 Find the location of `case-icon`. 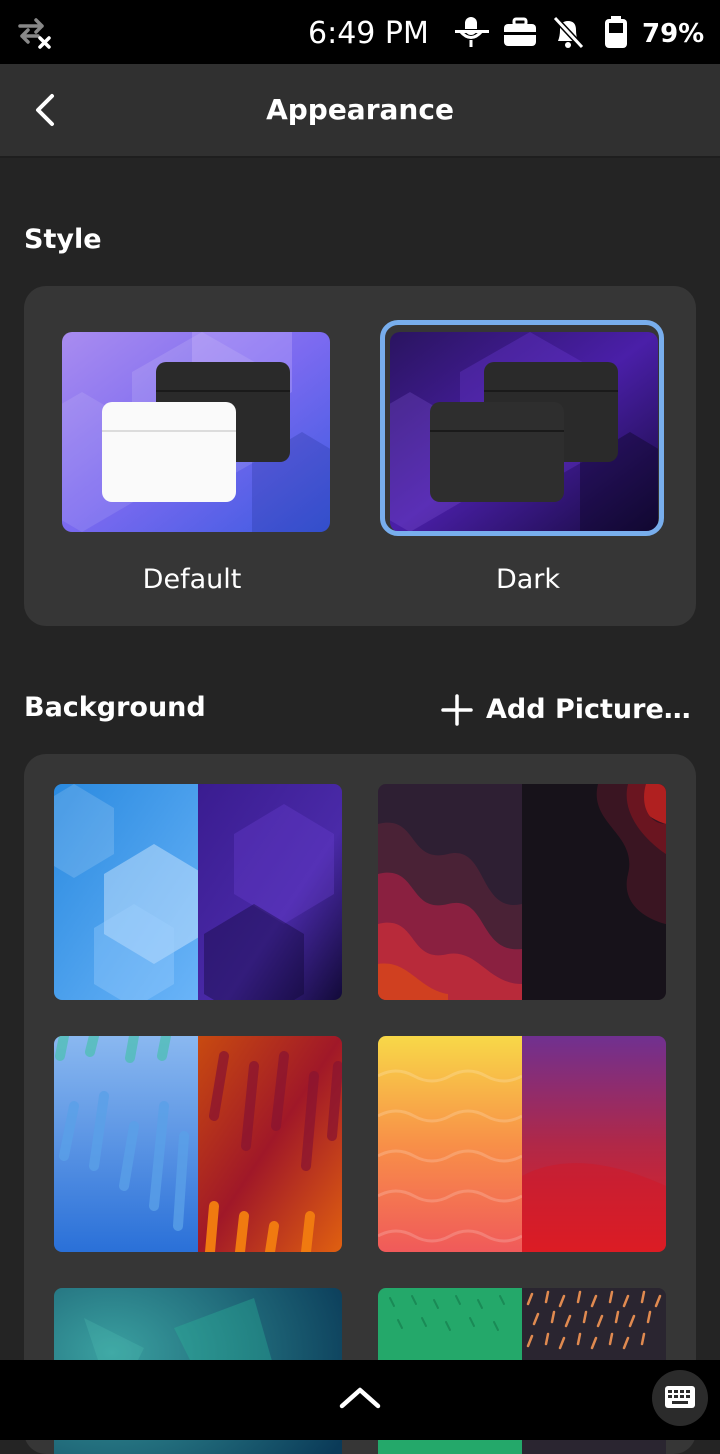

case-icon is located at coordinates (520, 31).